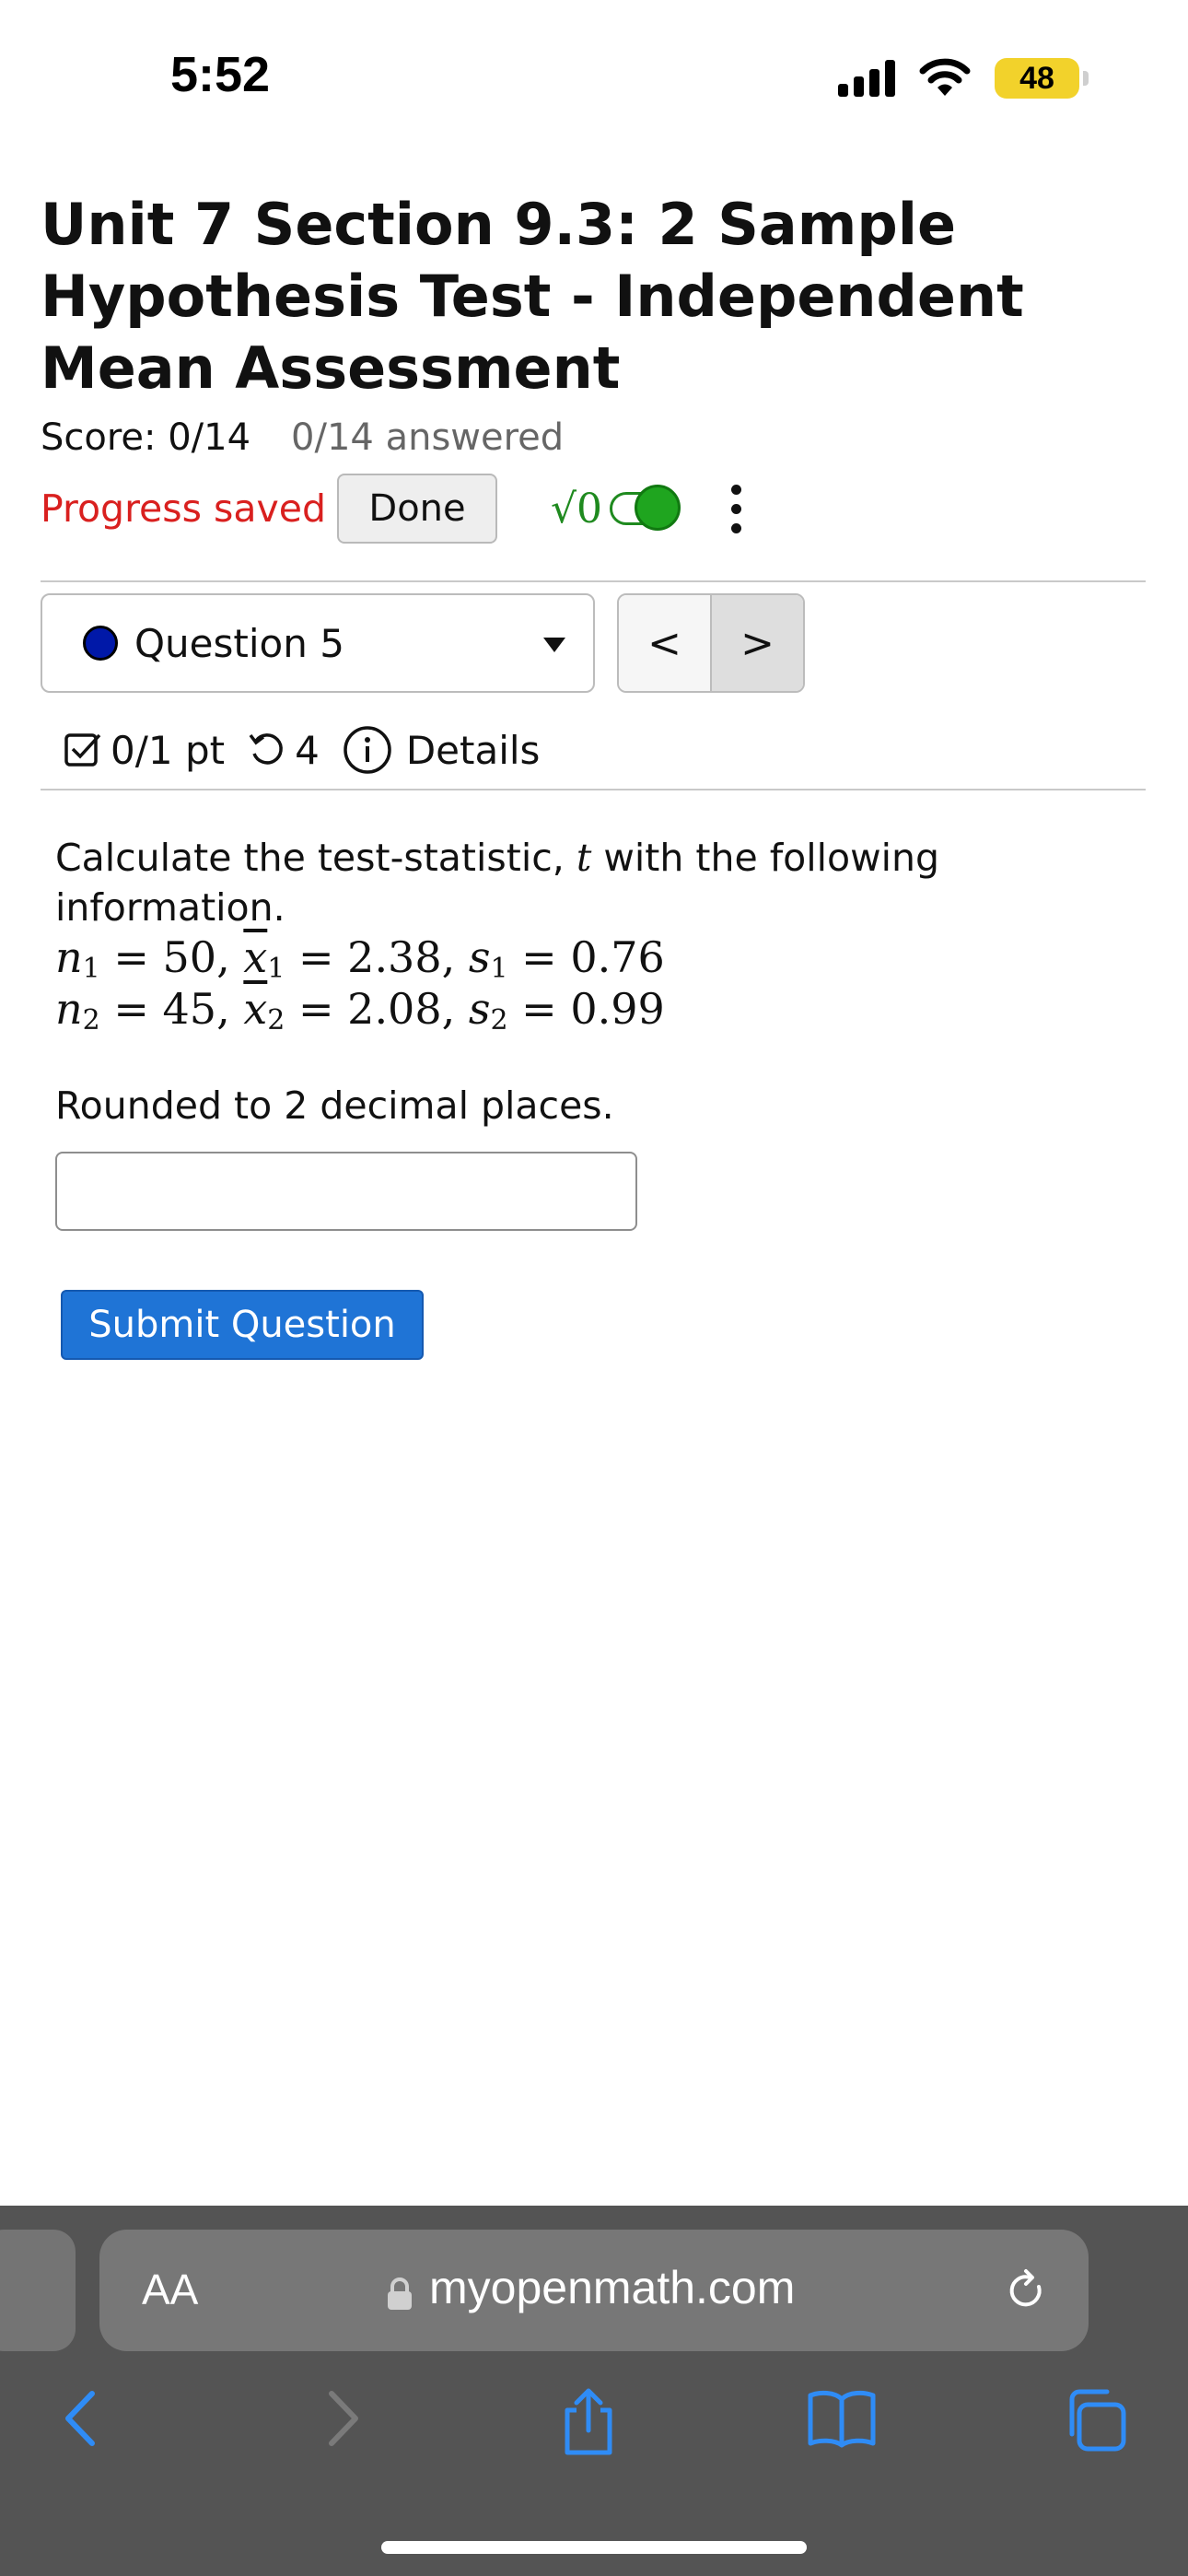 The width and height of the screenshot is (1188, 2576). I want to click on battery-level: 48, so click(1036, 78).